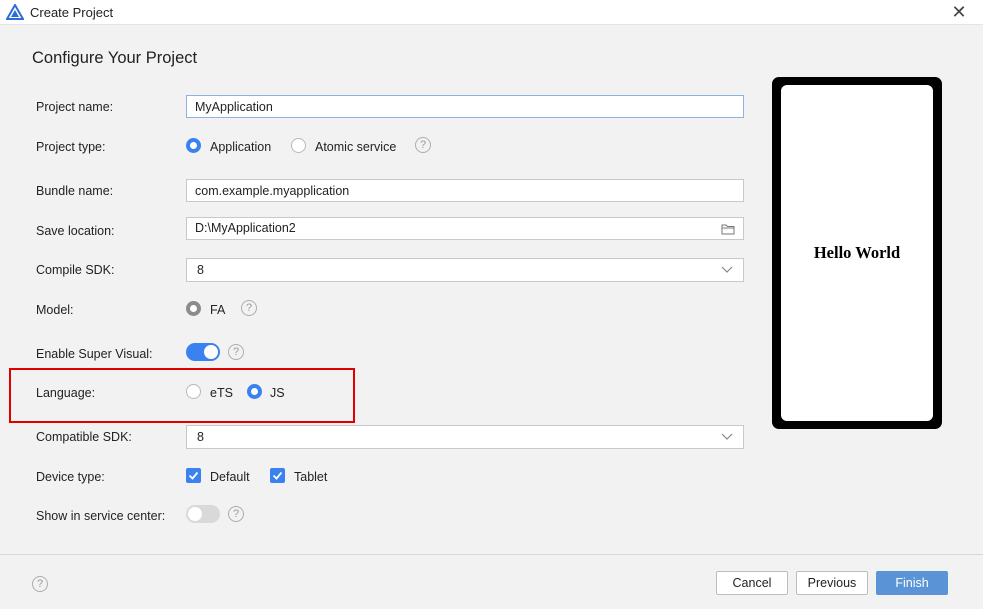 This screenshot has width=983, height=609. I want to click on window-title: Create Project, so click(72, 12).